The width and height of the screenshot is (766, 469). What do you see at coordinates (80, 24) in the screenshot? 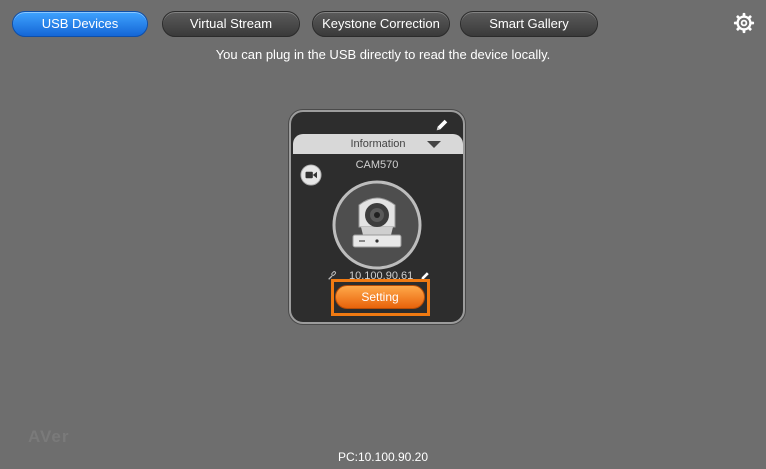
I see `tab-usb-devices: USB Devices` at bounding box center [80, 24].